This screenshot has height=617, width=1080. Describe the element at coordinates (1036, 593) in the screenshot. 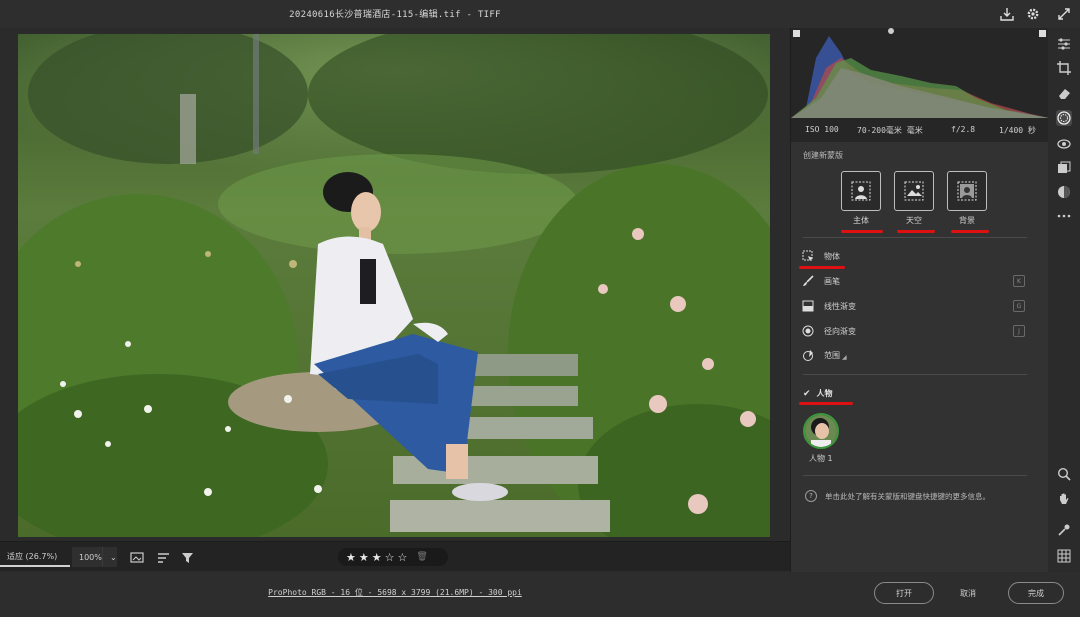

I see `done-button: 完成` at that location.